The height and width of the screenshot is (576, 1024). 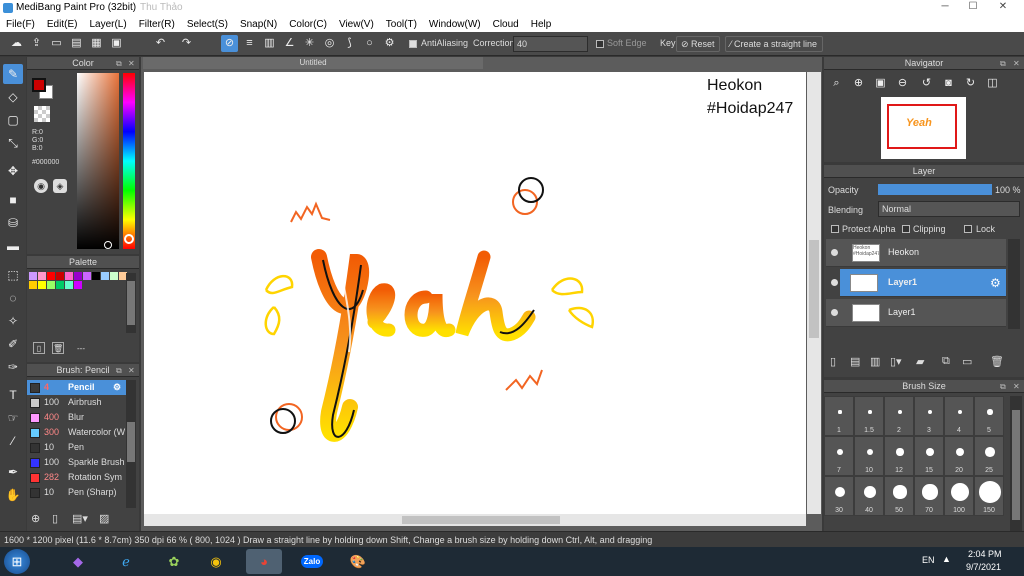 What do you see at coordinates (949, 209) in the screenshot?
I see `blending-select: Normal` at bounding box center [949, 209].